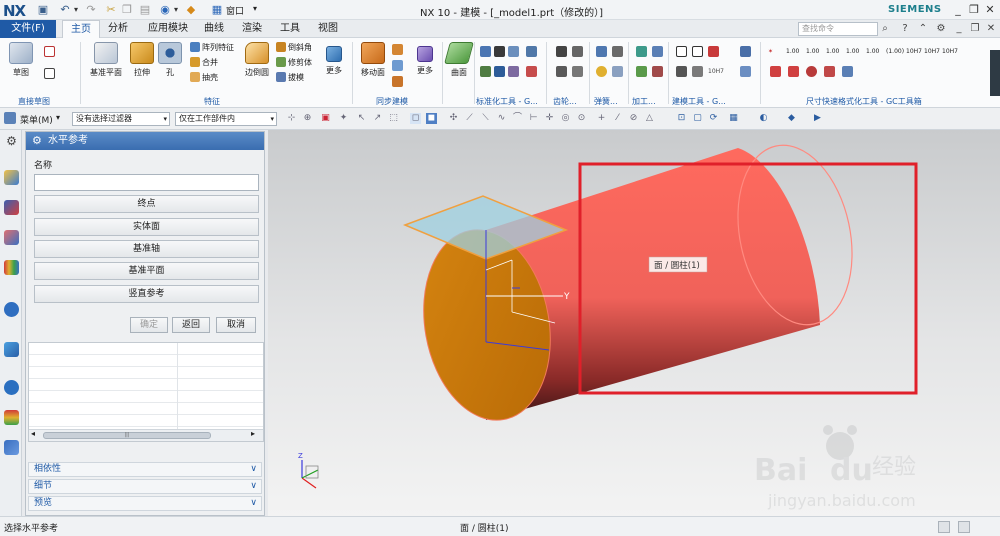  I want to click on datum-plane-button: 基准平面, so click(106, 60).